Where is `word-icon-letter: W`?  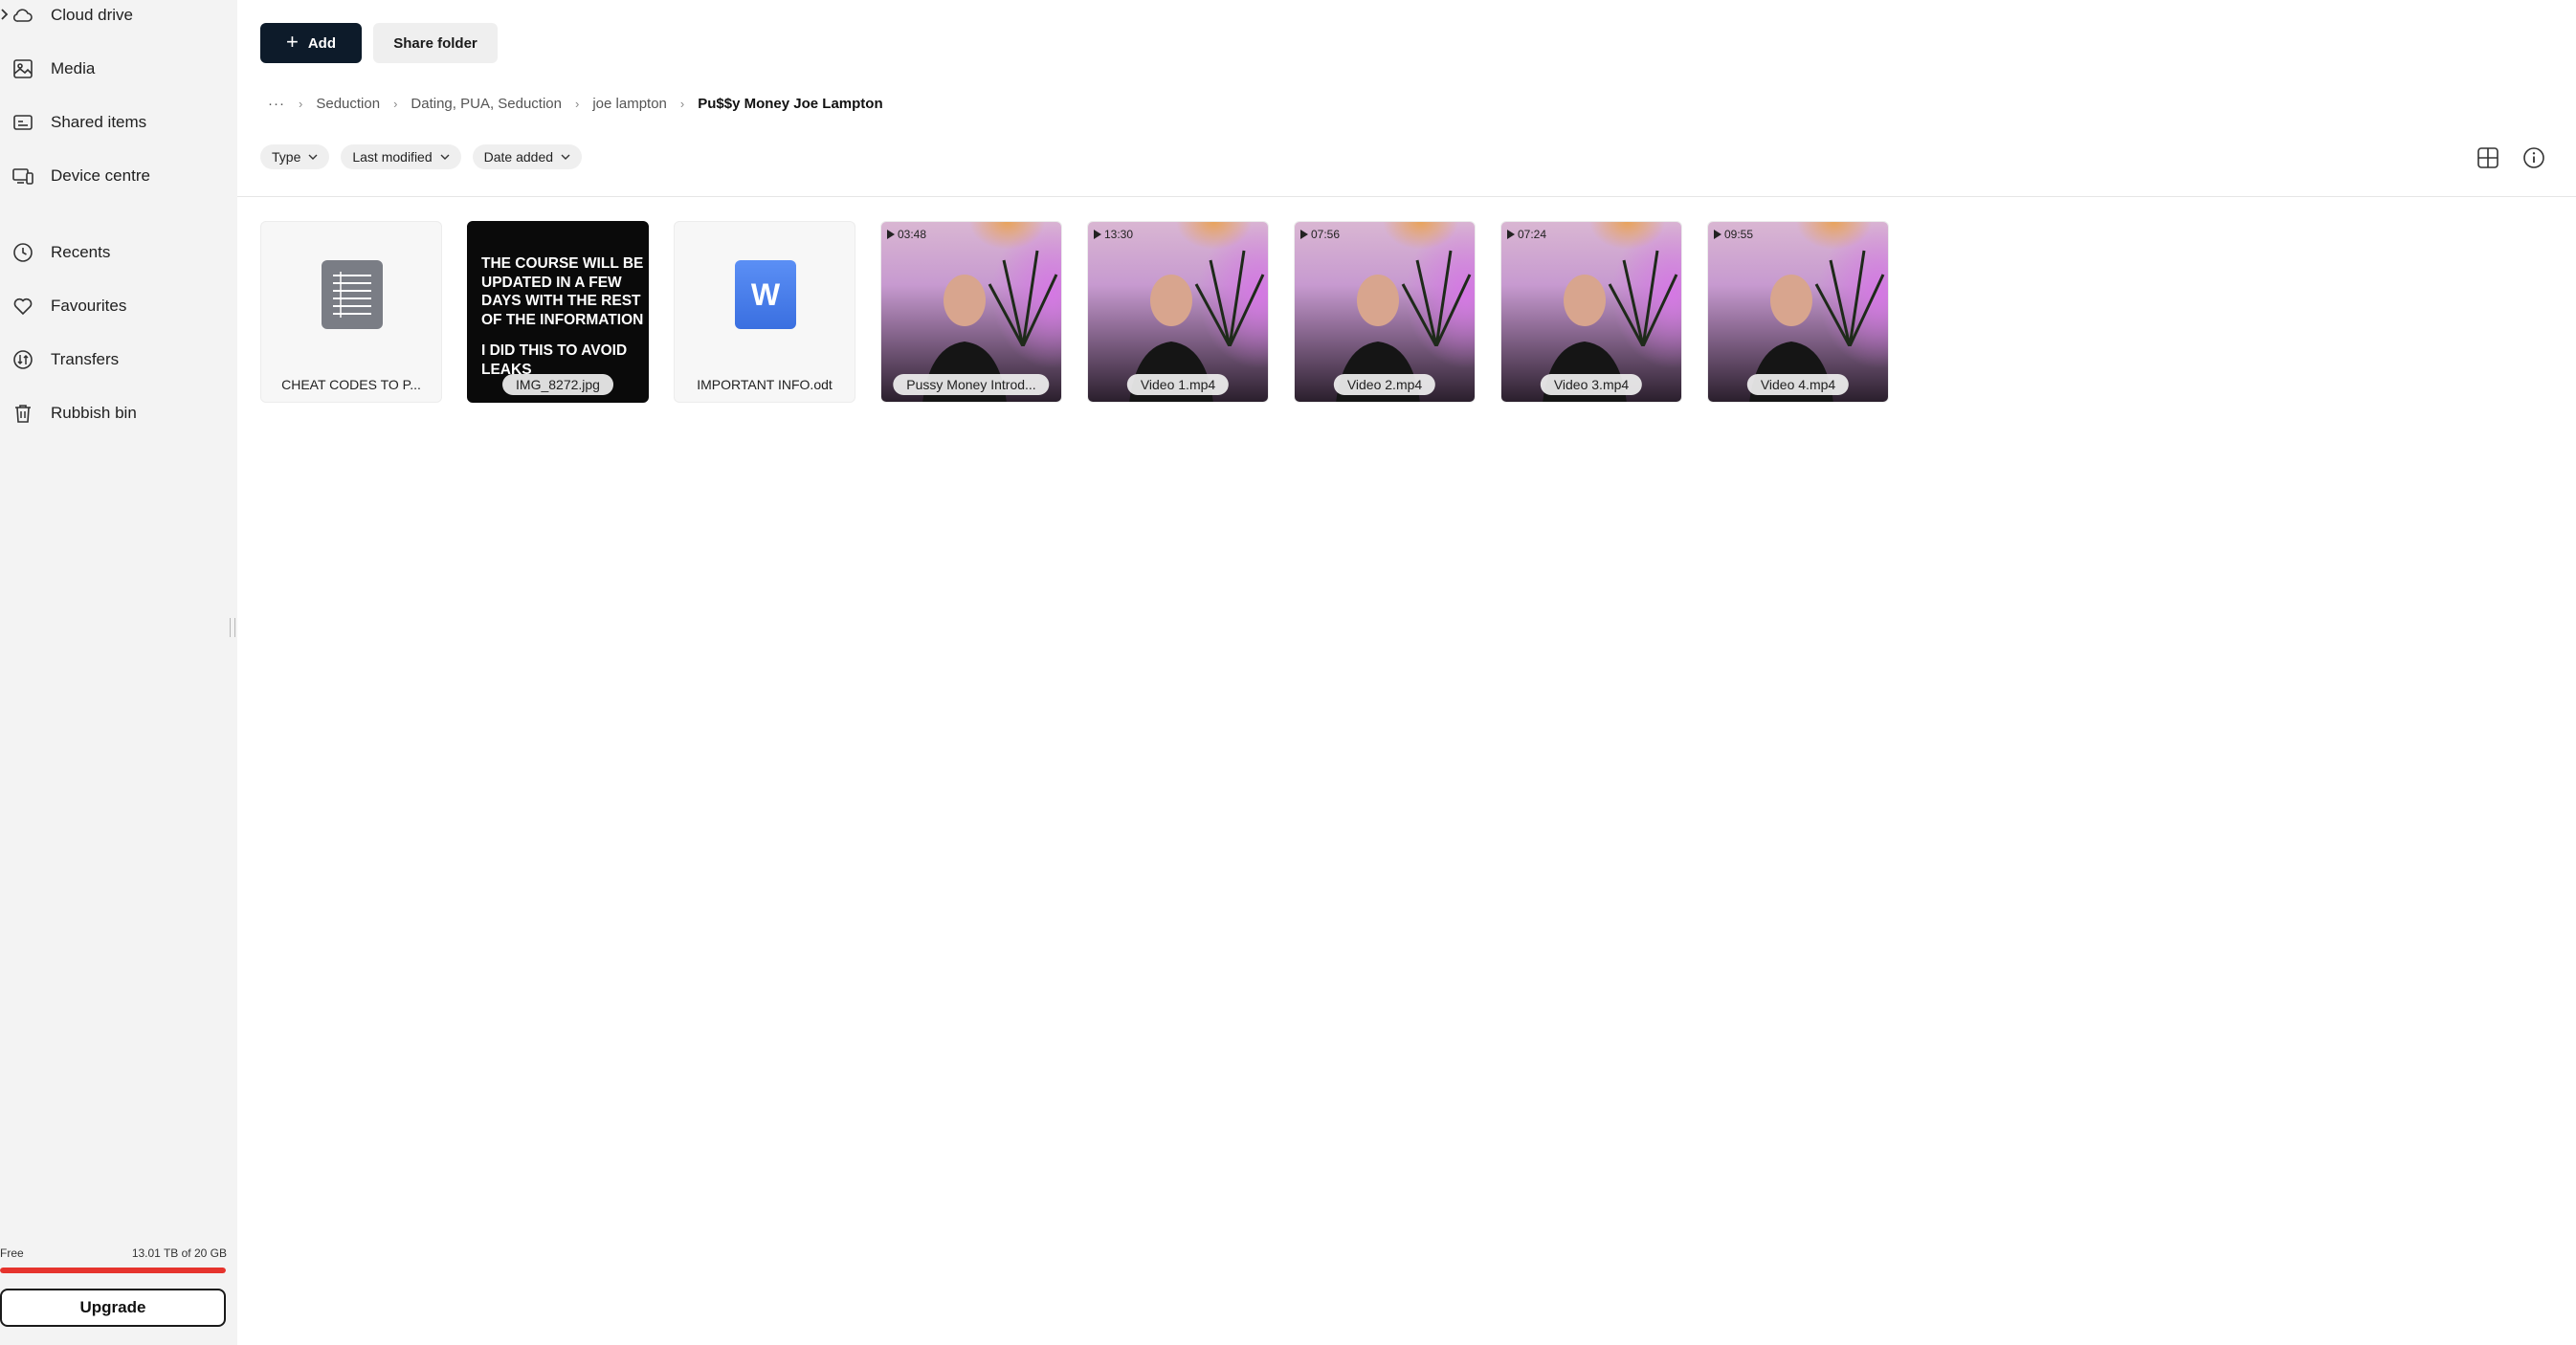
word-icon-letter: W is located at coordinates (766, 294).